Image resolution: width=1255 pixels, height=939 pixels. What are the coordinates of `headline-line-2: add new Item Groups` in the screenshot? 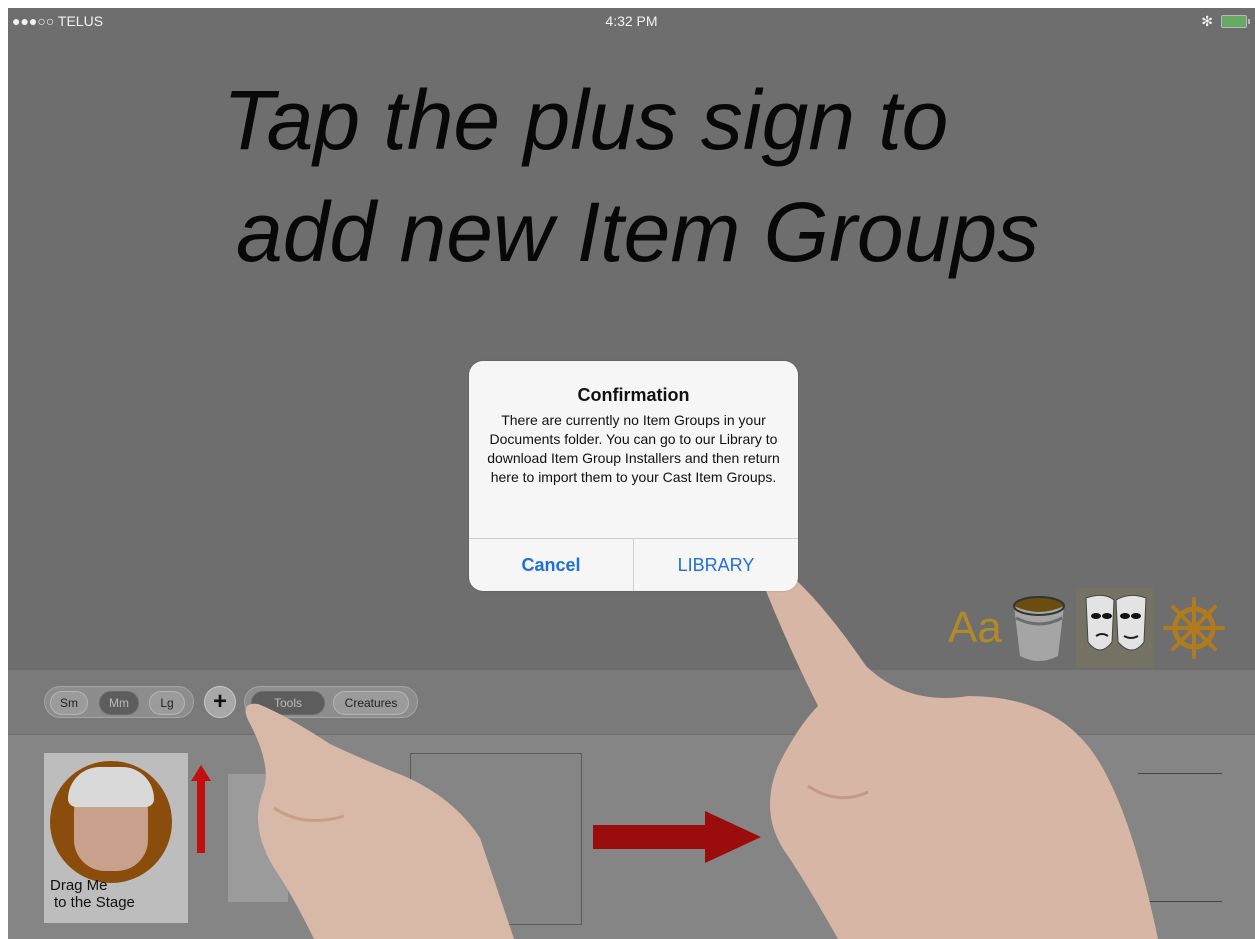 It's located at (638, 232).